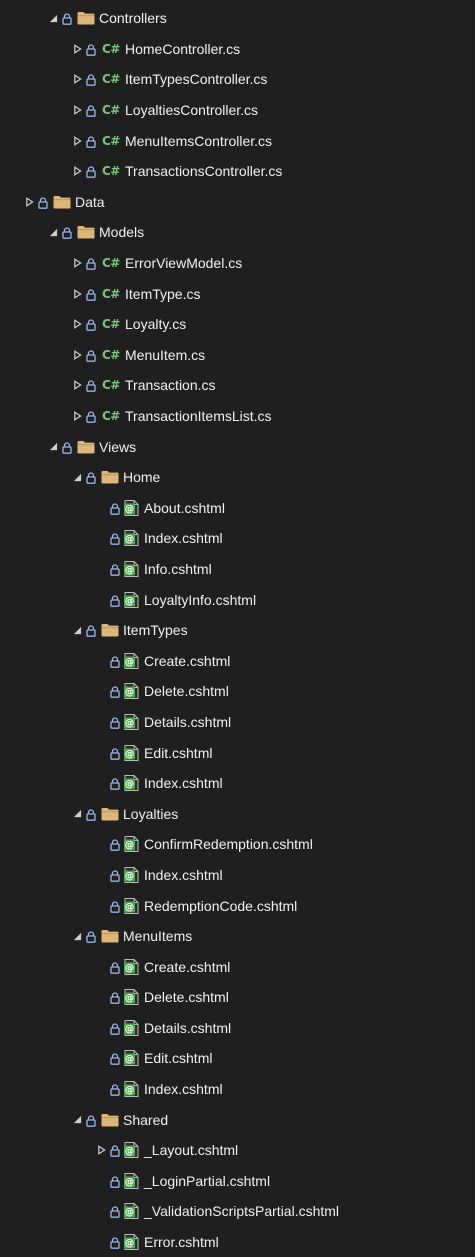 Image resolution: width=475 pixels, height=1257 pixels. I want to click on tree-file-row: C# TransactionItemsList.cs, so click(237, 416).